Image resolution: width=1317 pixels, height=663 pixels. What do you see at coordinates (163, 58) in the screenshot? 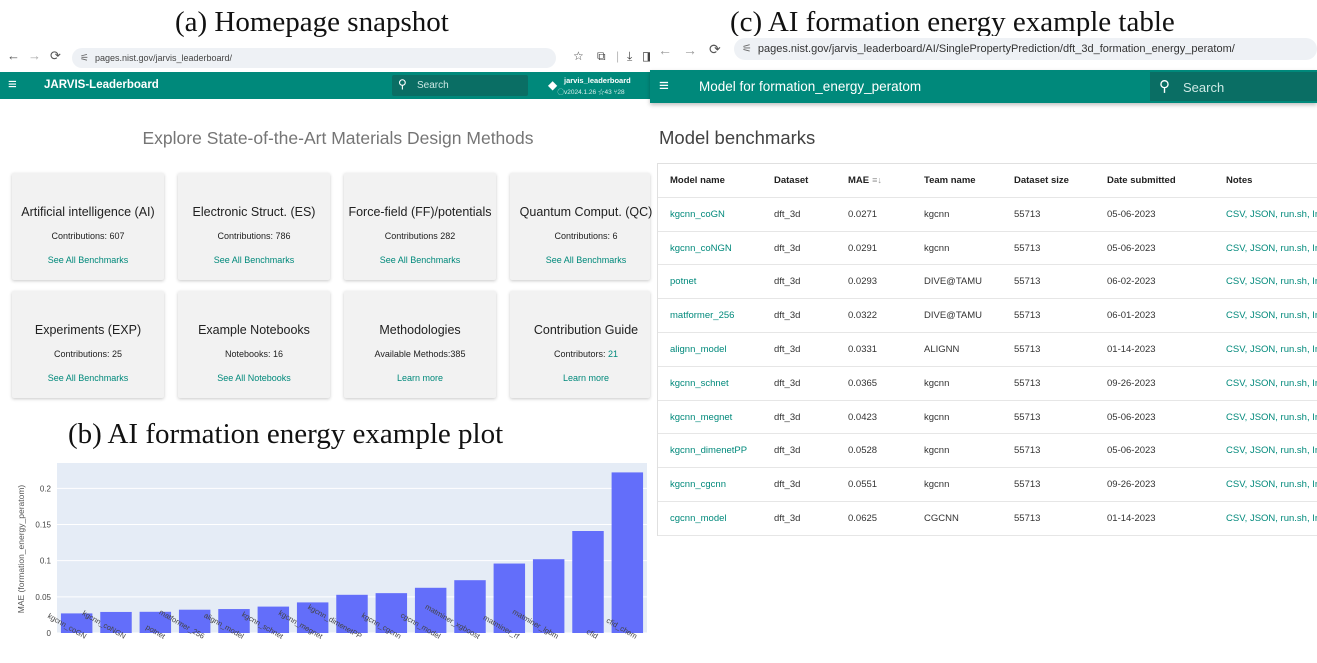
I see `homepage-url: pages.nist.gov/jarvis_leaderboard/` at bounding box center [163, 58].